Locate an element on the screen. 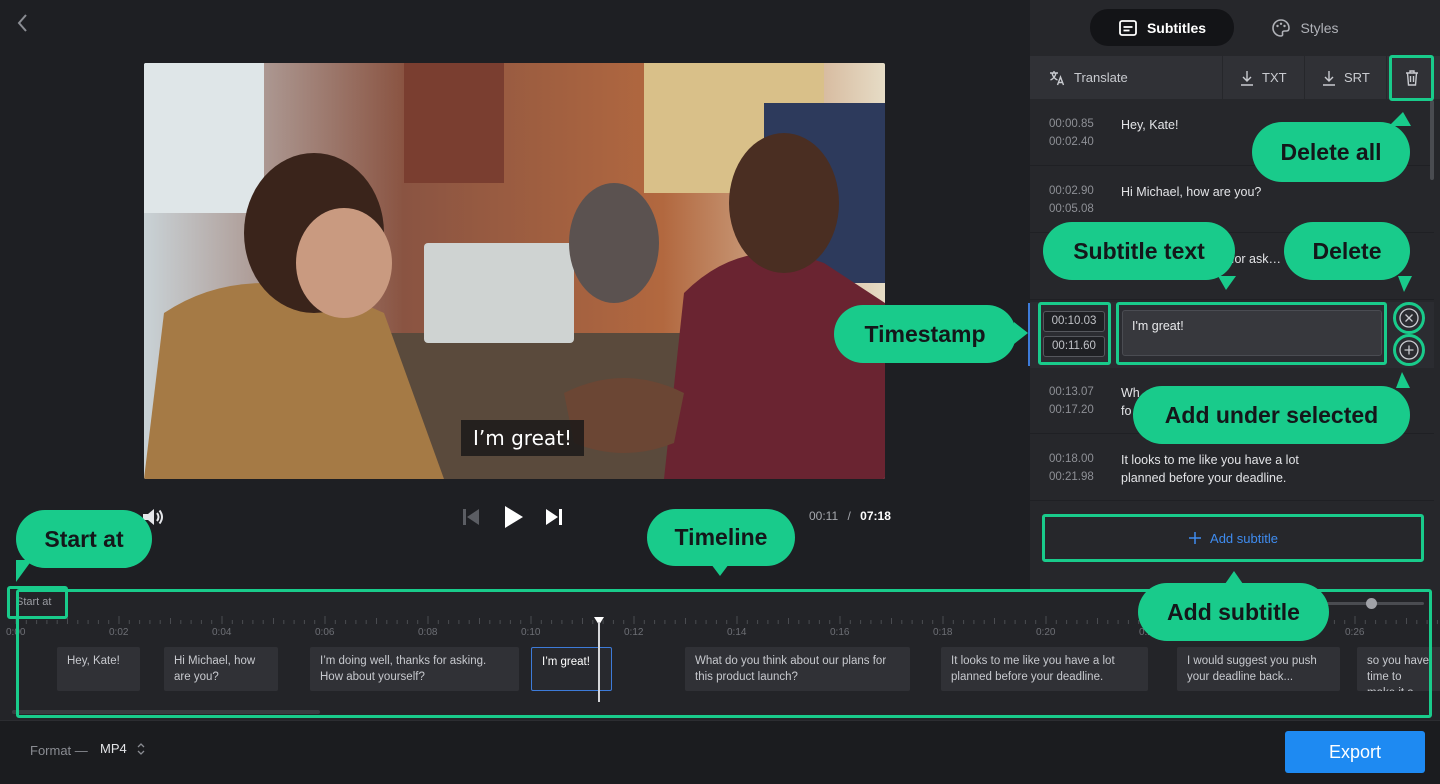 This screenshot has width=1440, height=784. start-at-callout-tail is located at coordinates (24, 571).